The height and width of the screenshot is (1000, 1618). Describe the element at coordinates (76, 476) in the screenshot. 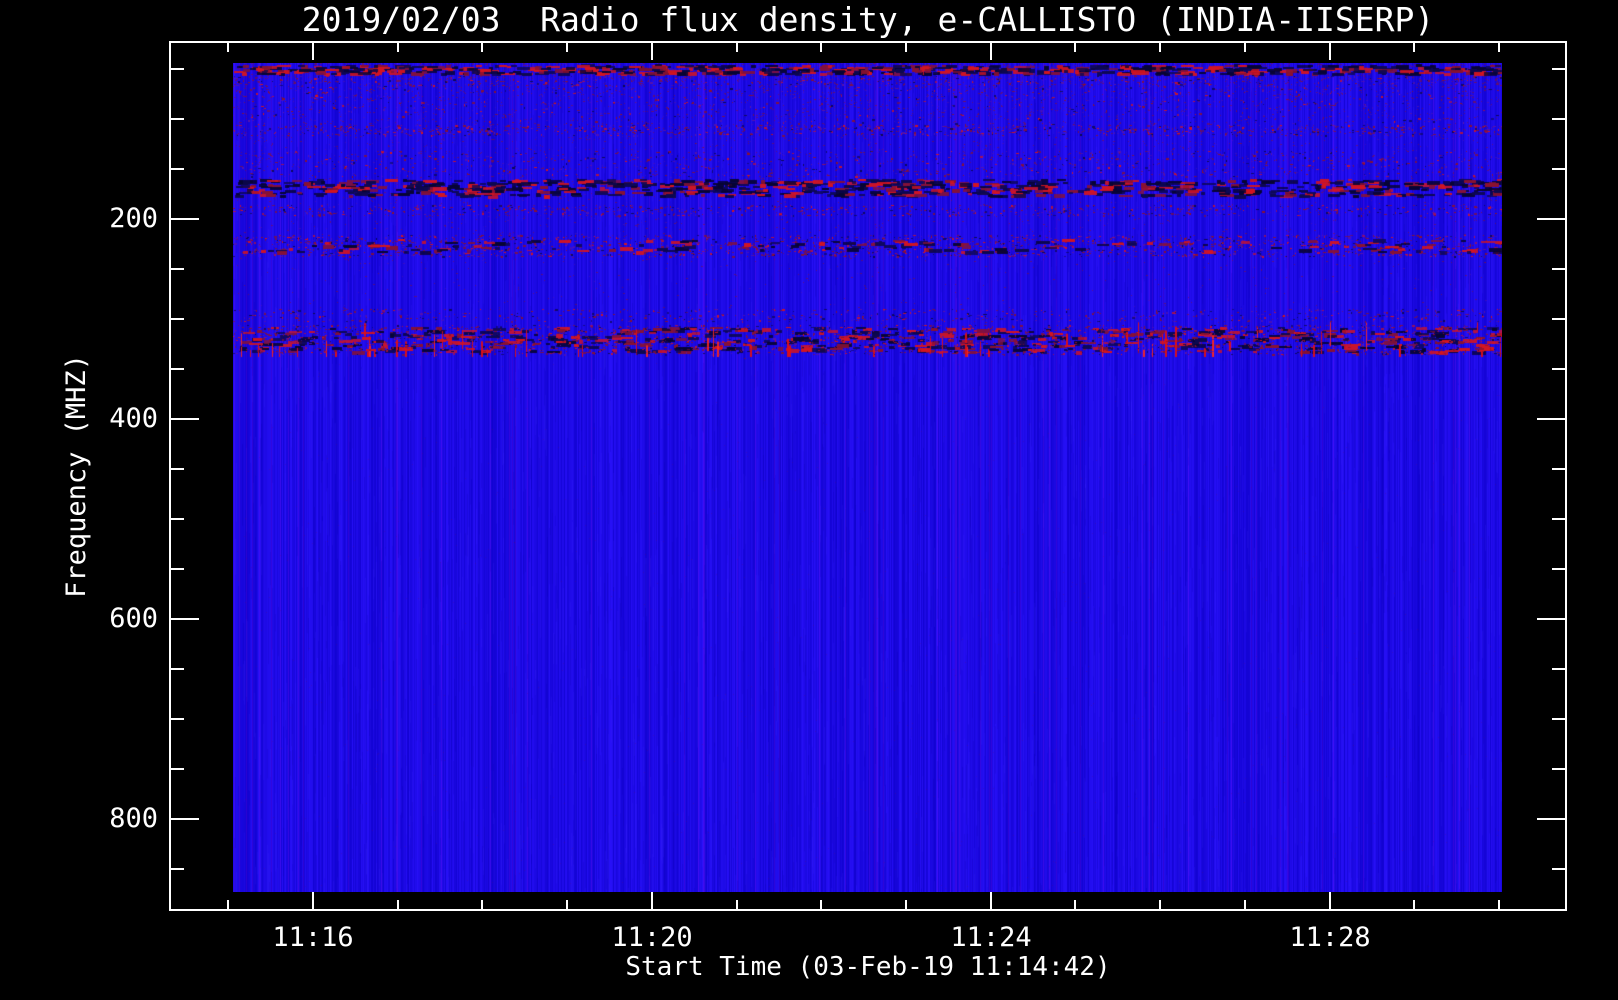

I see `y-axis-label: Frequency (MHZ)` at that location.